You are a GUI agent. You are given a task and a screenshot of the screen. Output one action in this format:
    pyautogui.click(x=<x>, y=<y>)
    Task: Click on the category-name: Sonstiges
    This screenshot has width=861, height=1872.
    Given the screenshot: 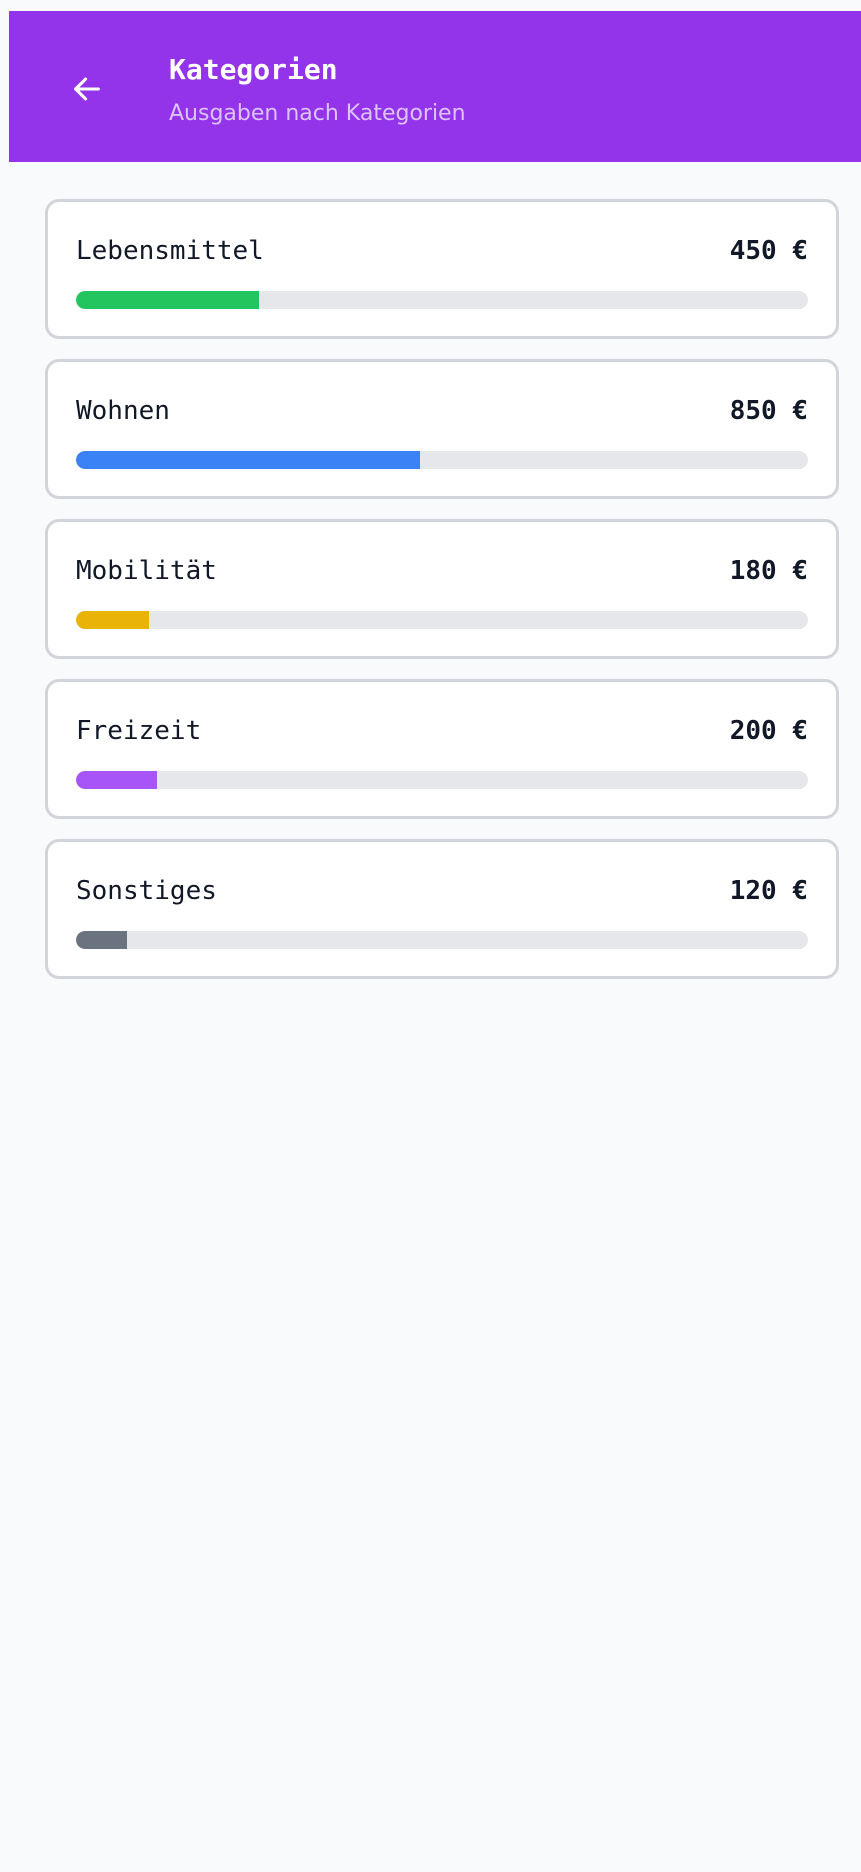 What is the action you would take?
    pyautogui.click(x=146, y=891)
    